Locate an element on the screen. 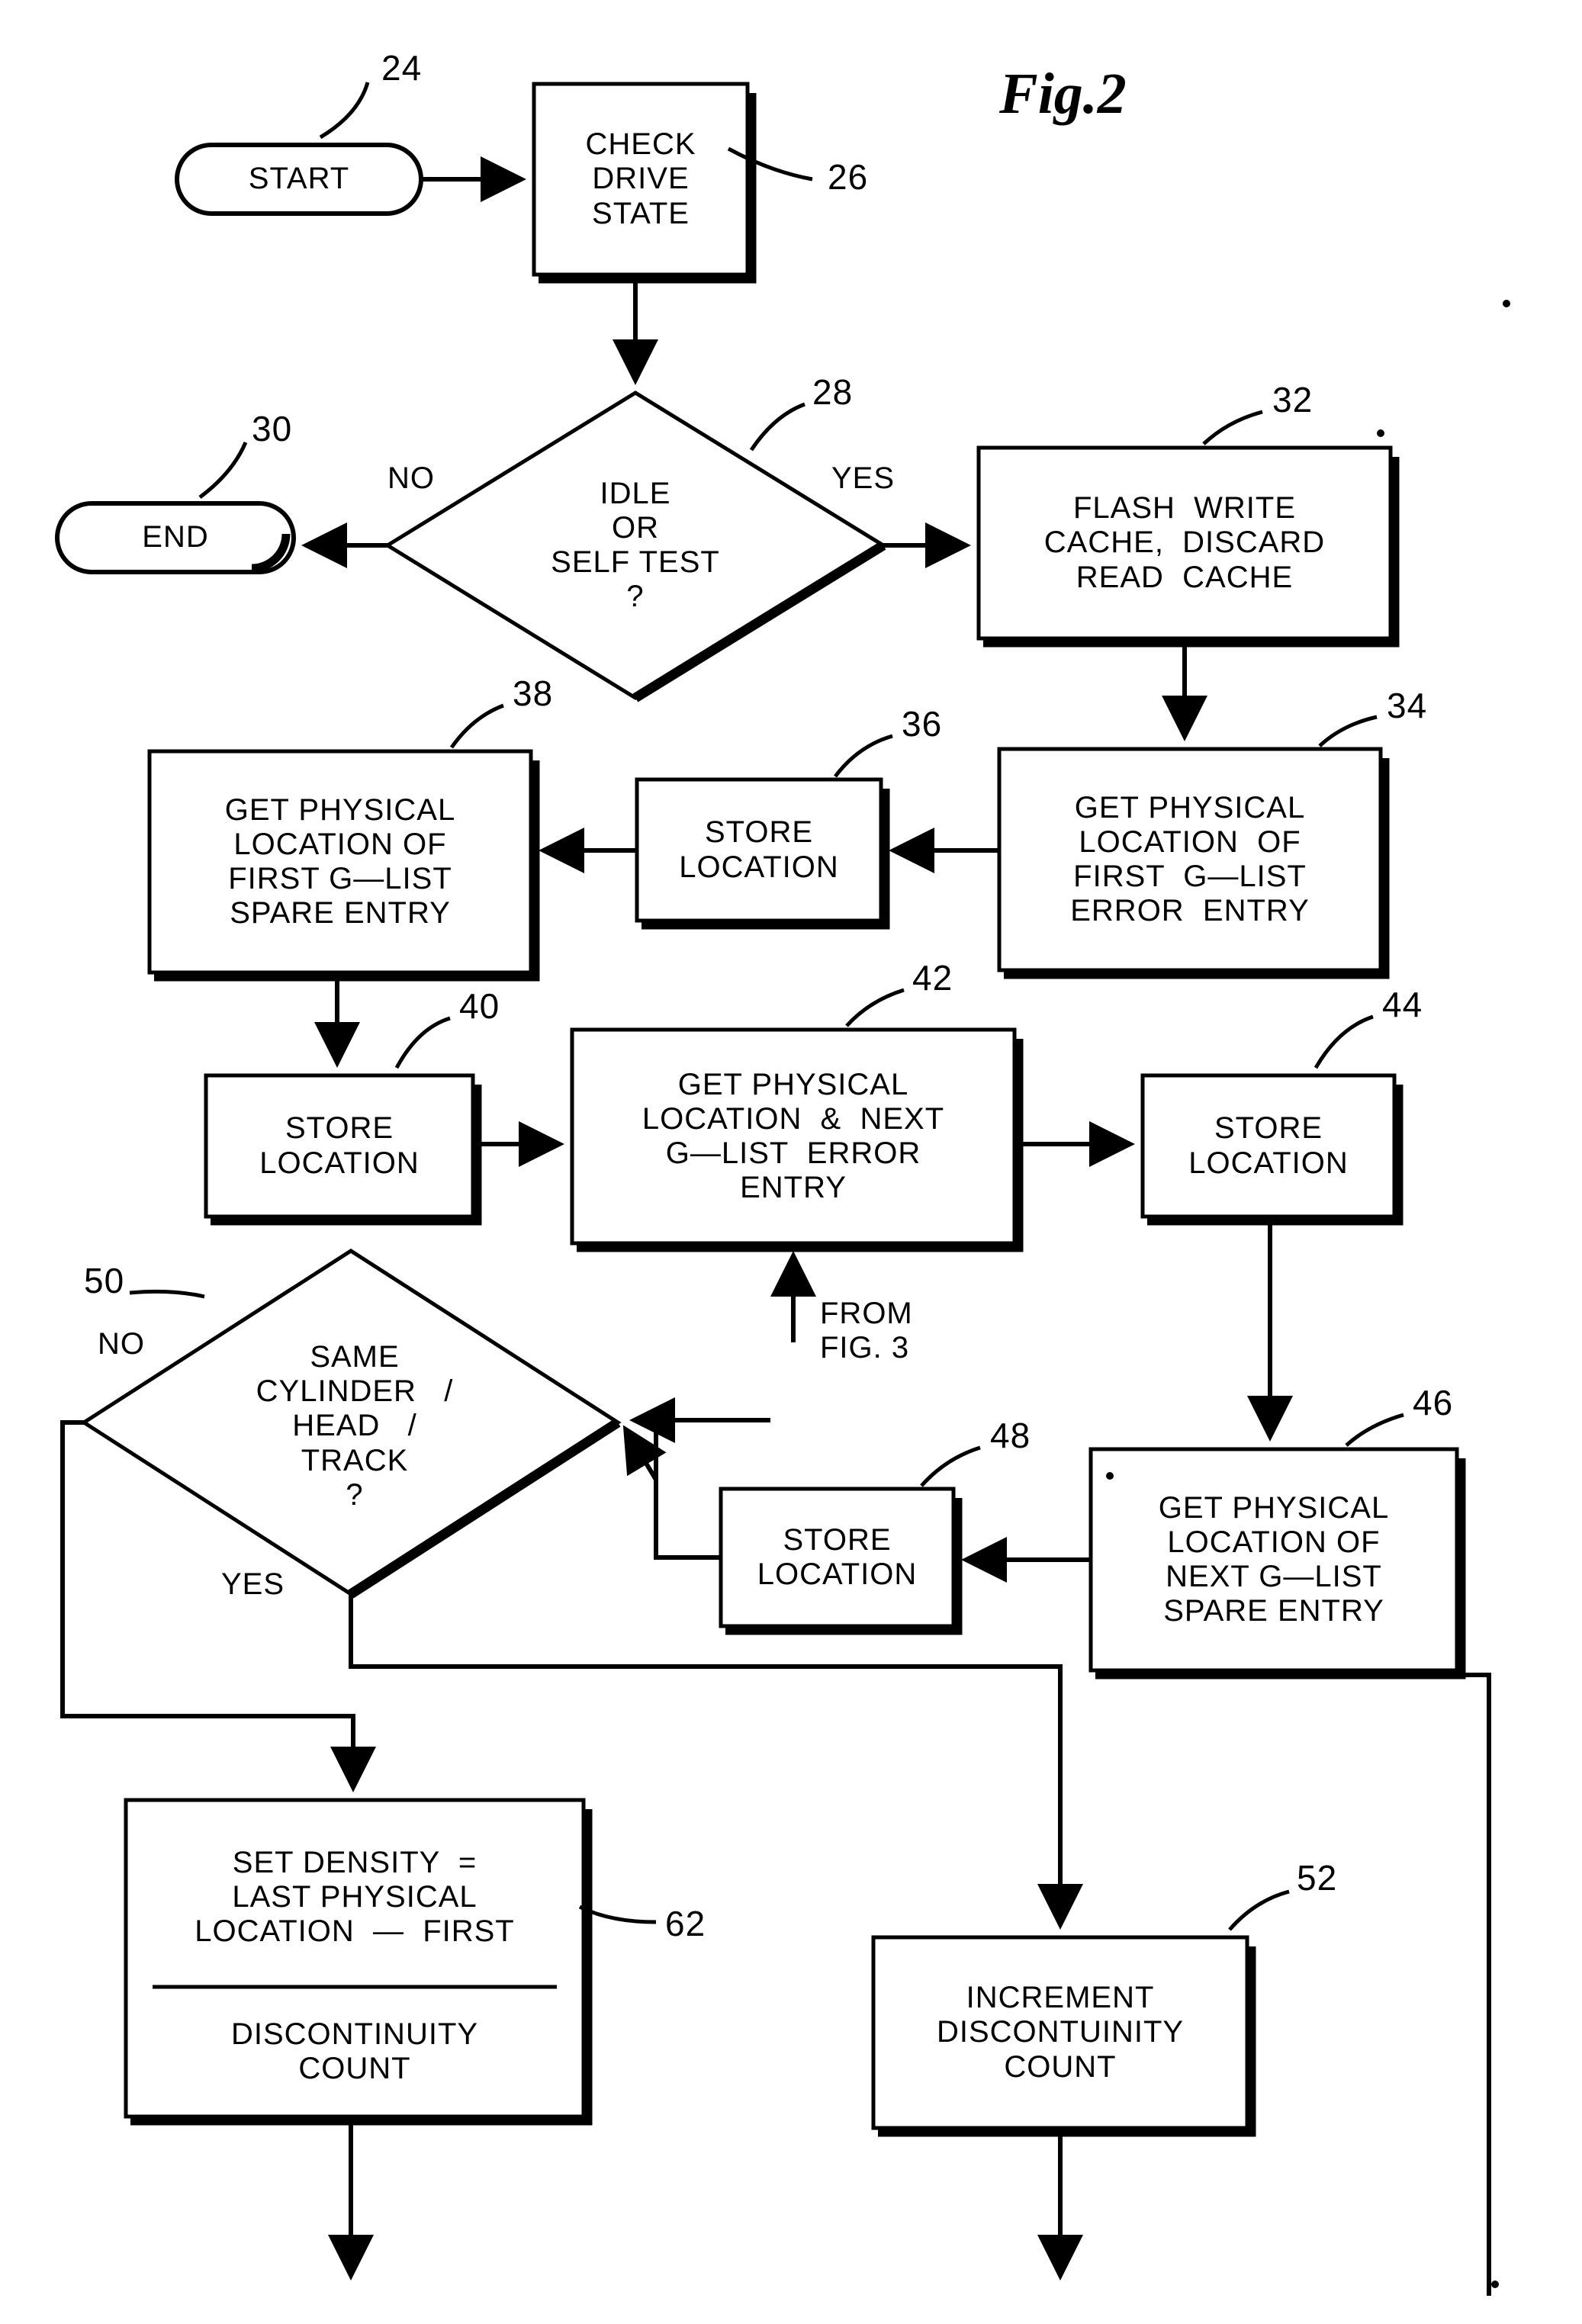  edge-next-spare-feedback is located at coordinates (1474, 1984).